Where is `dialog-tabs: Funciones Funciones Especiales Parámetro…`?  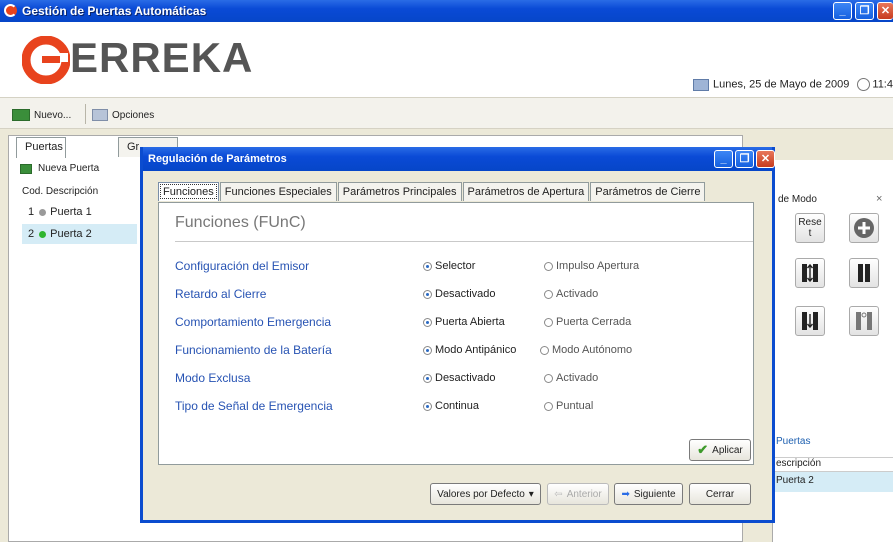 dialog-tabs: Funciones Funciones Especiales Parámetro… is located at coordinates (432, 192).